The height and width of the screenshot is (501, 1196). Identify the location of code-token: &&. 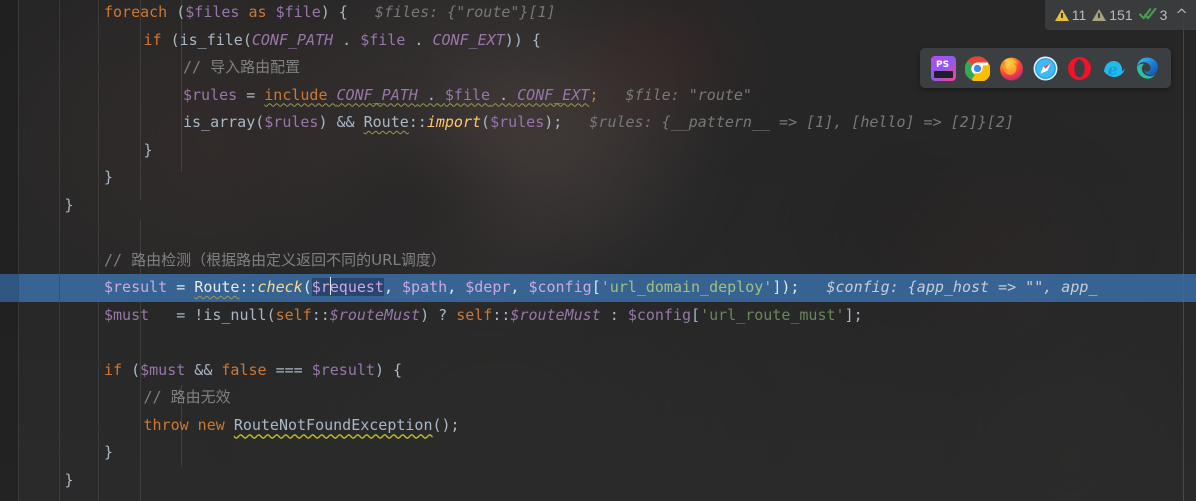
(203, 369).